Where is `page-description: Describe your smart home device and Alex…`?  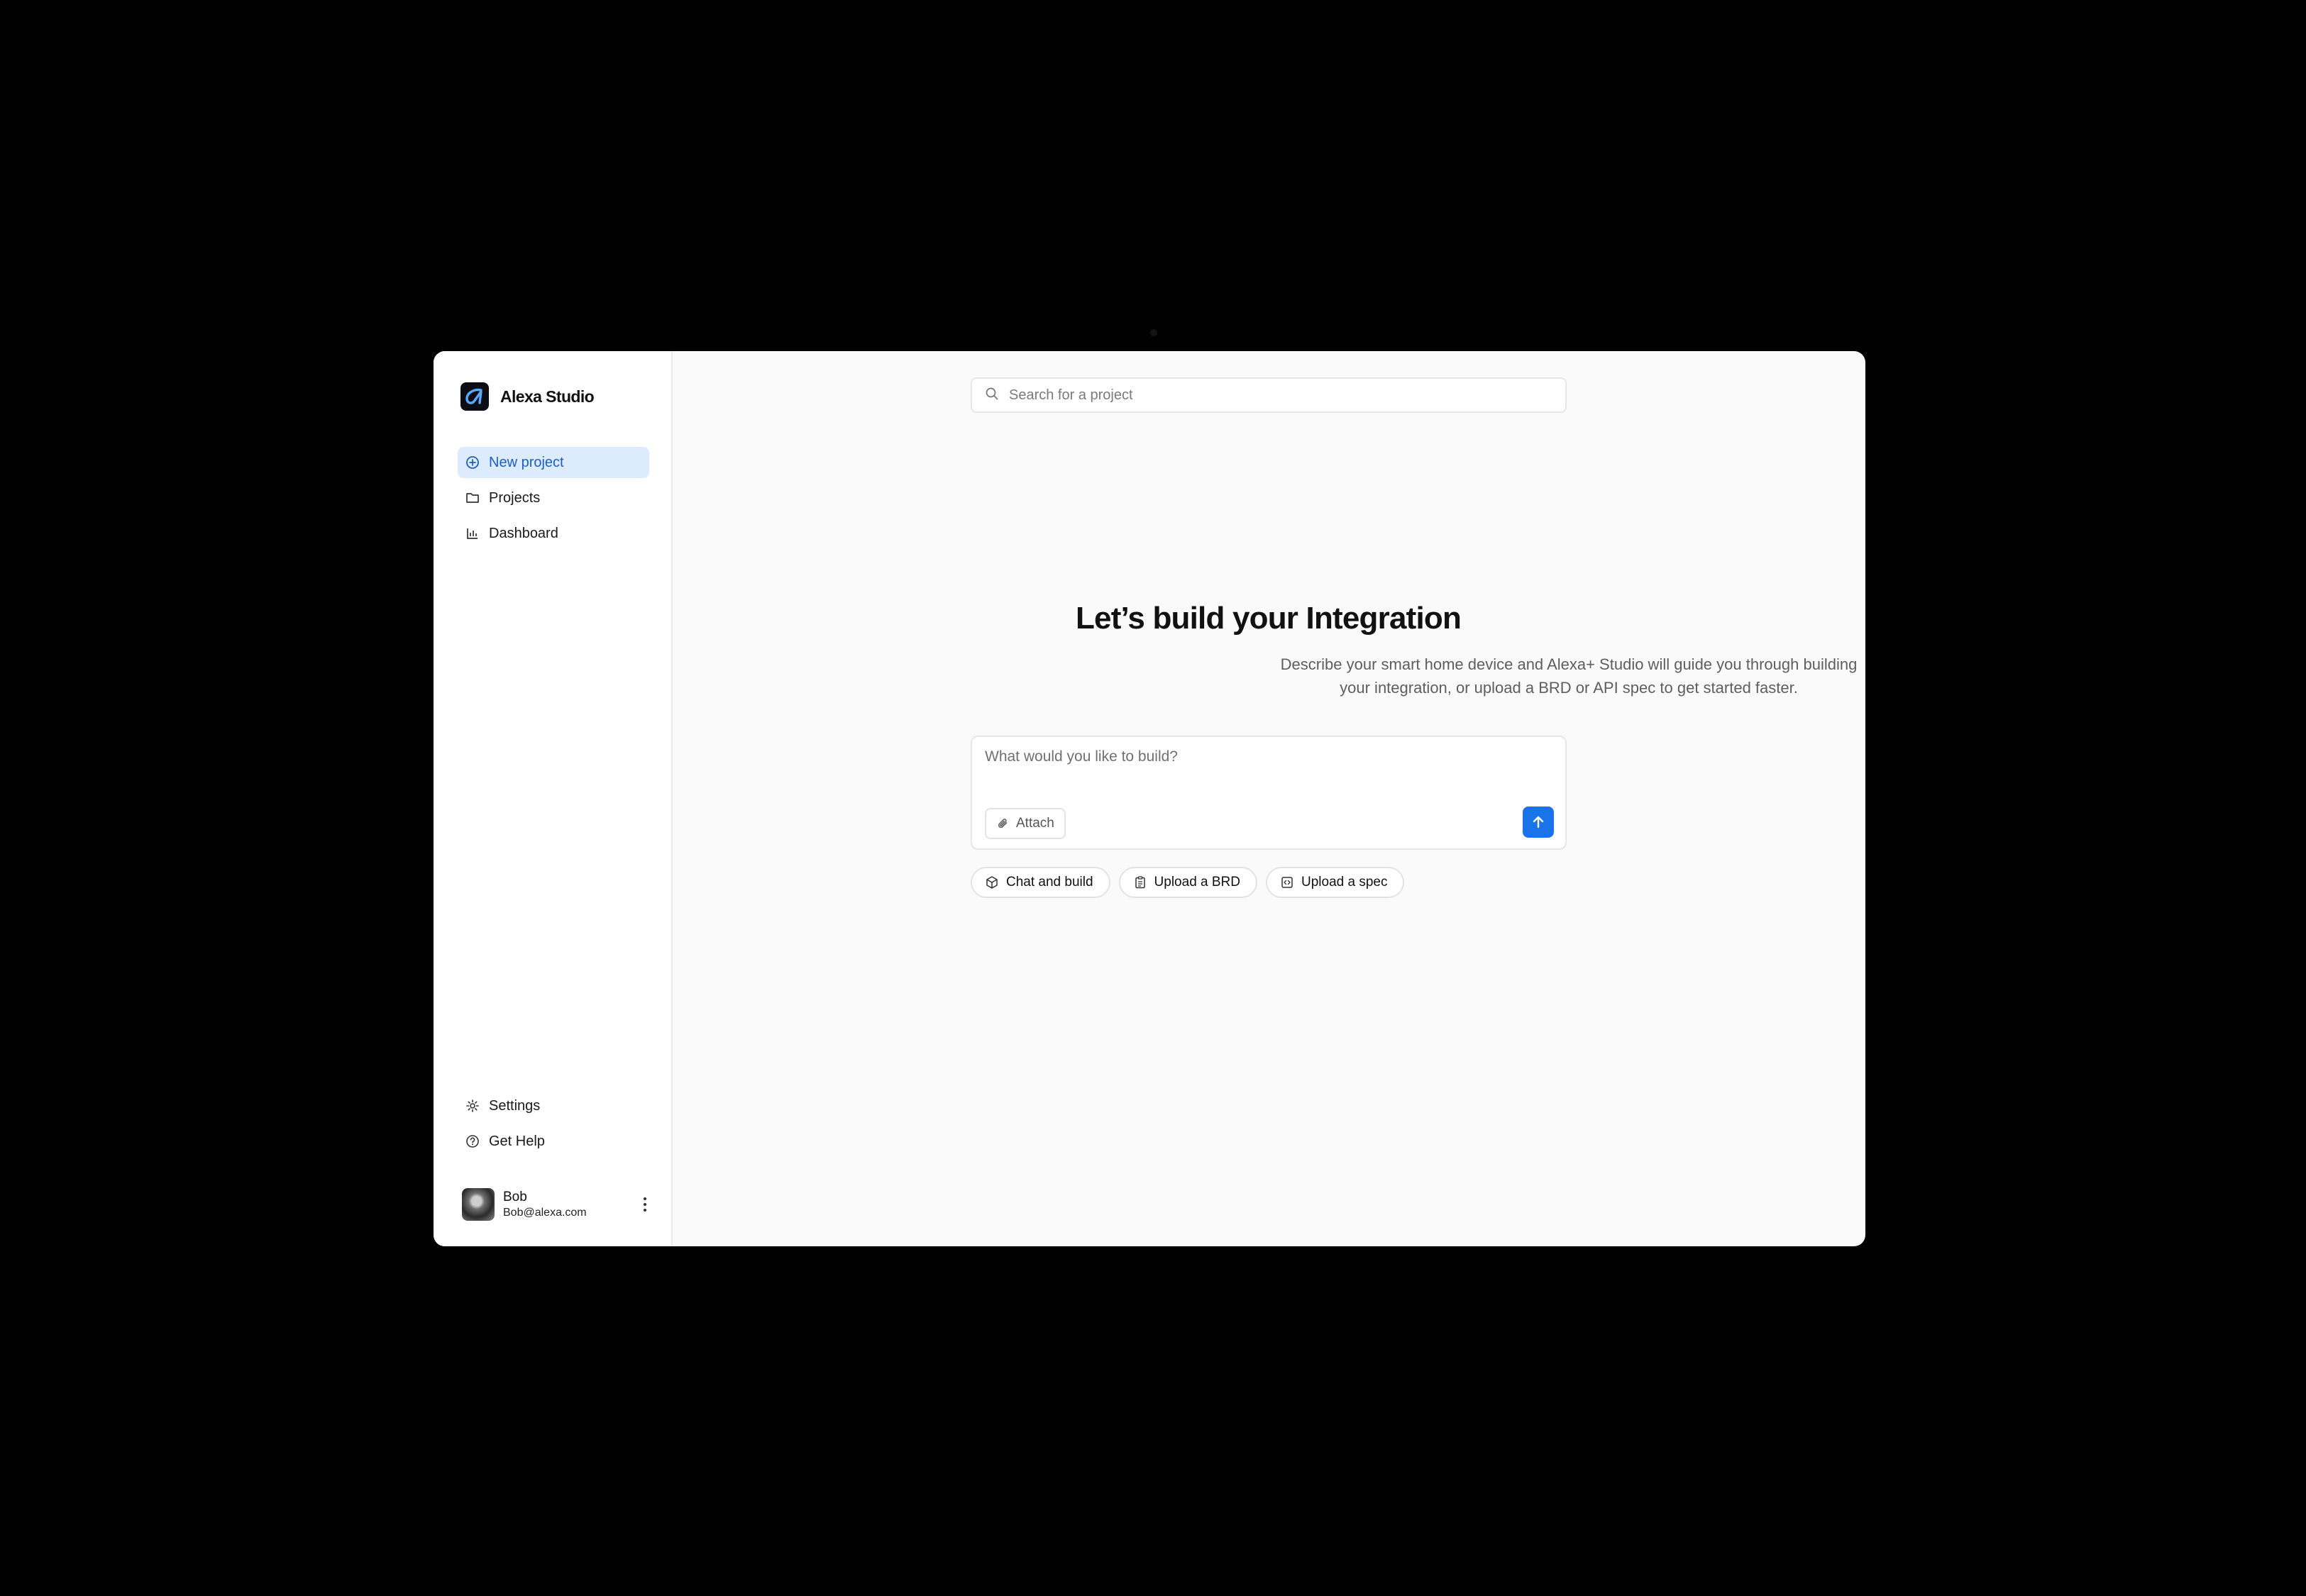 page-description: Describe your smart home device and Alex… is located at coordinates (1569, 676).